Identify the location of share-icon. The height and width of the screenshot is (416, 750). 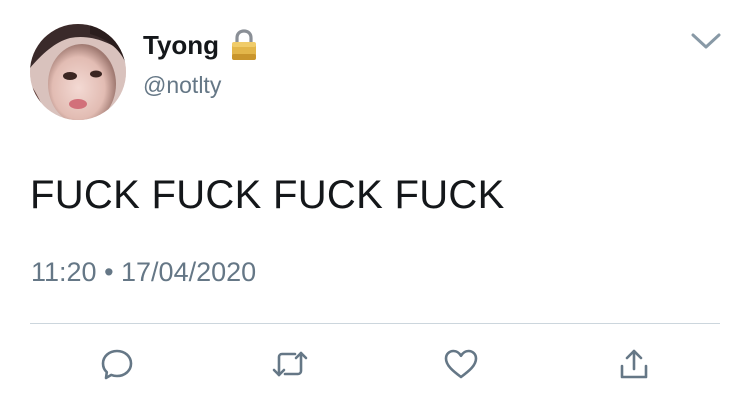
(634, 366).